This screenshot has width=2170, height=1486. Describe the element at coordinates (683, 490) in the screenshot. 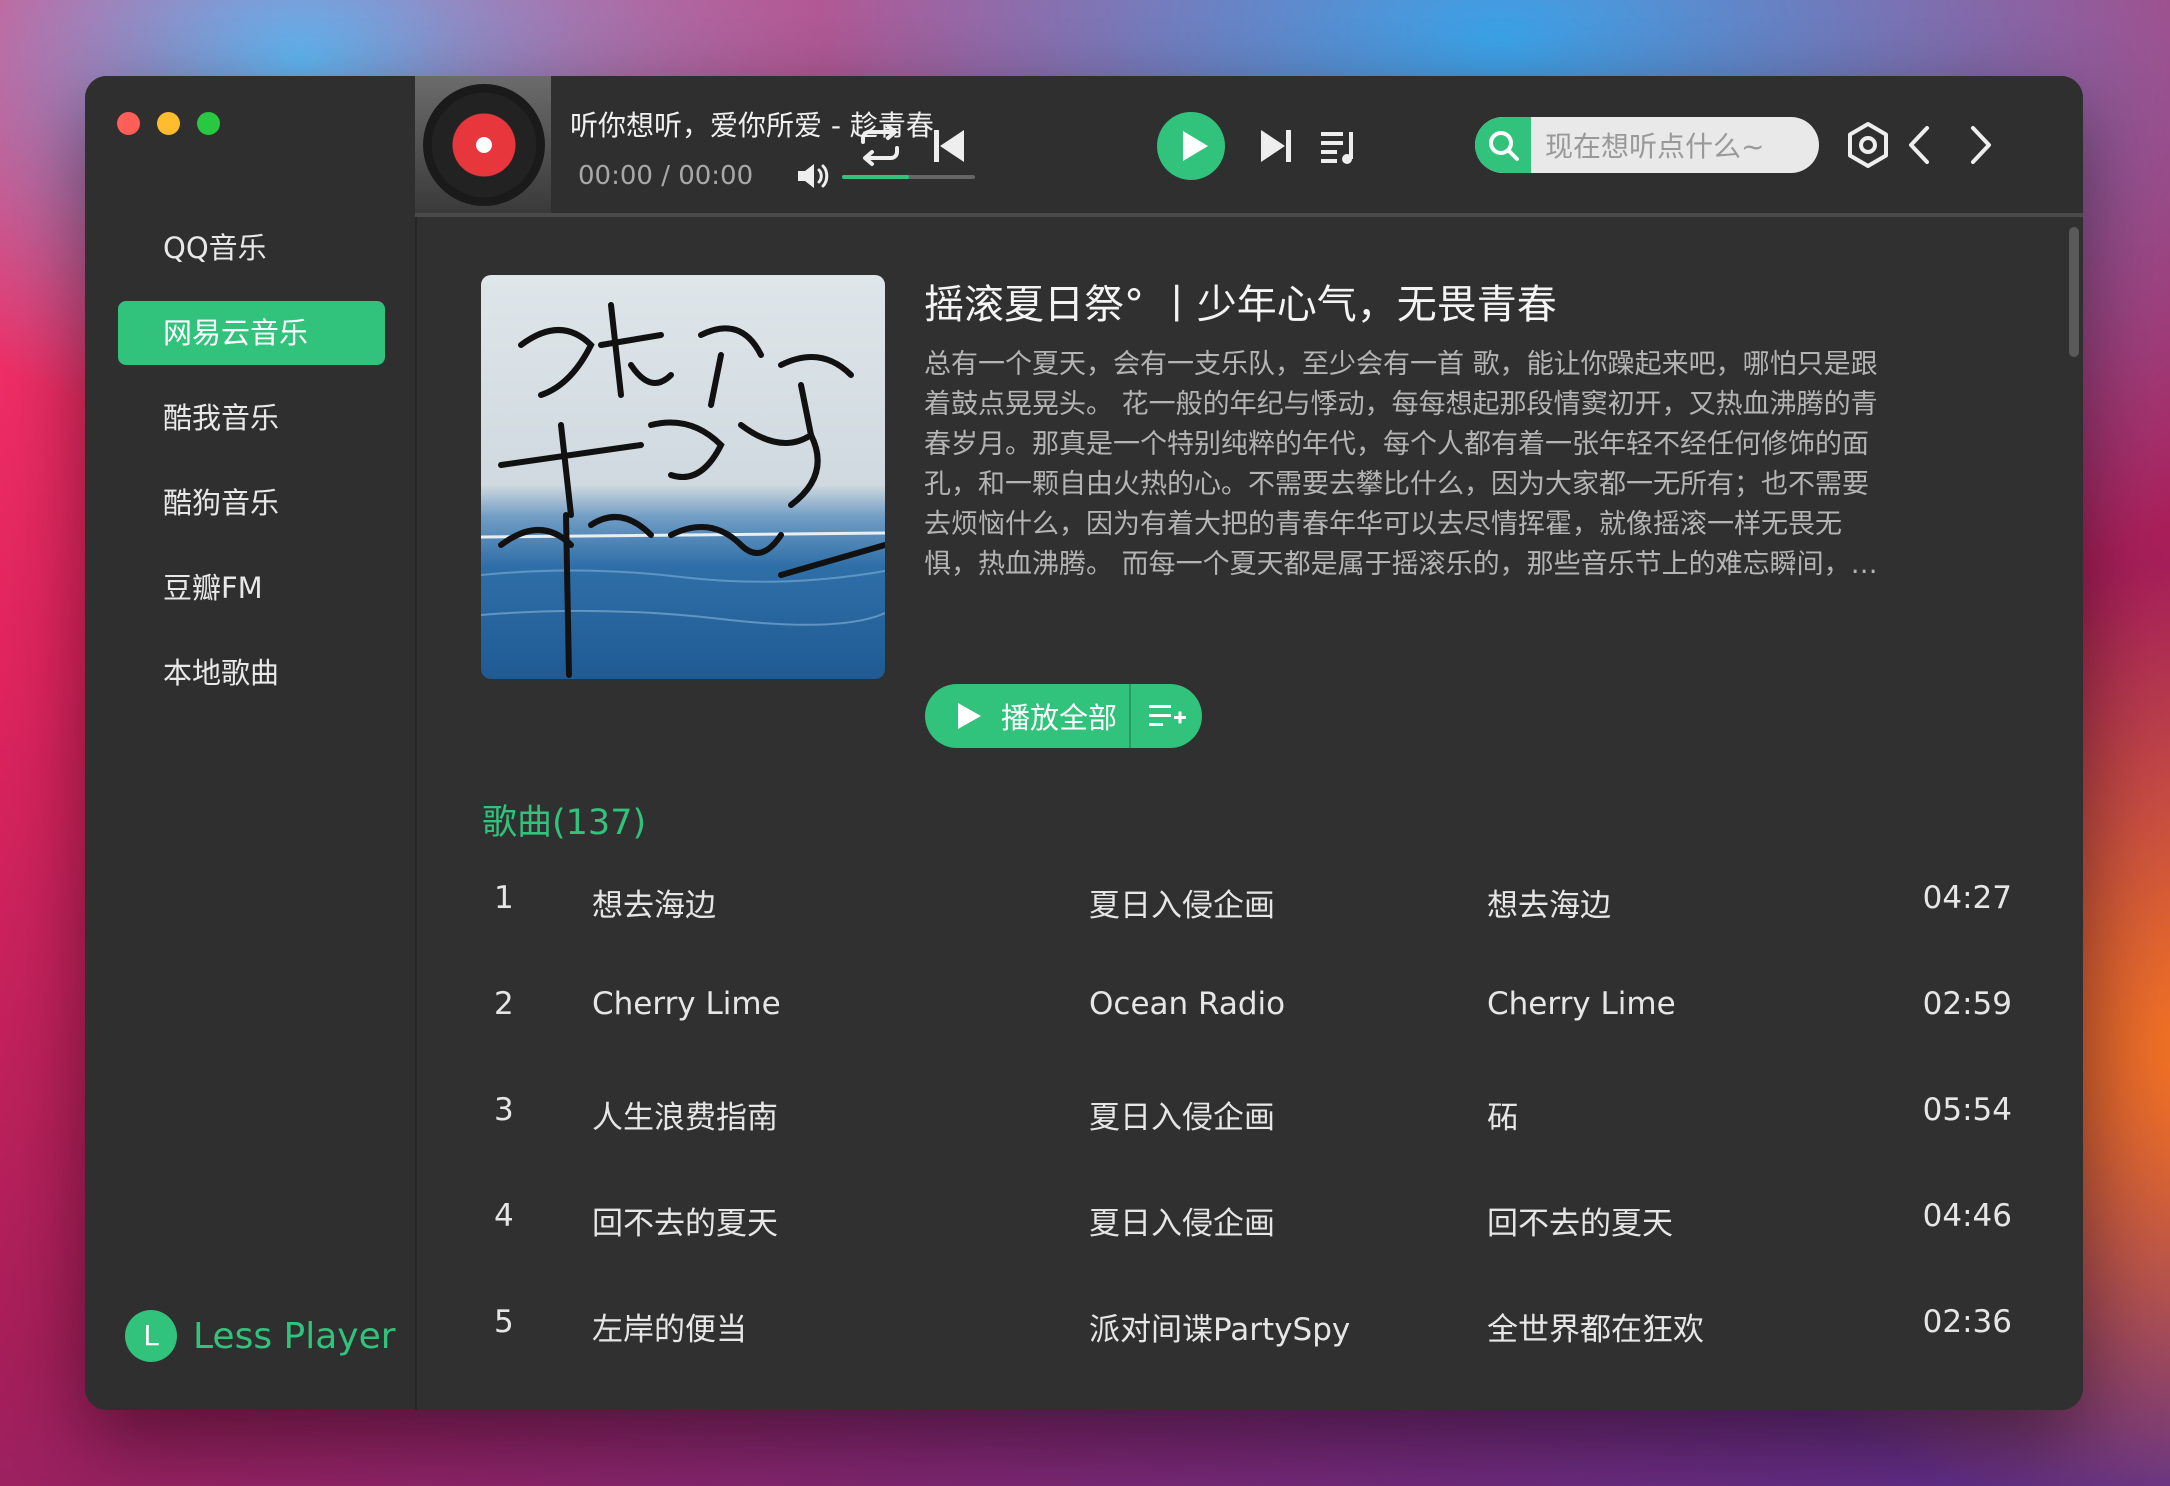

I see `cover-artwork-image` at that location.